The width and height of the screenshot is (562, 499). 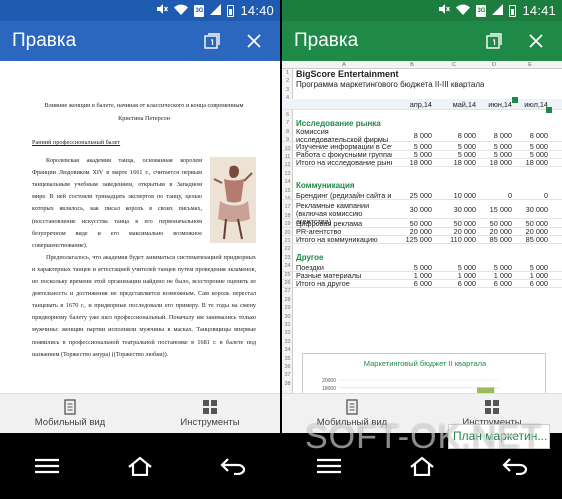 What do you see at coordinates (412, 196) in the screenshot?
I see `cell-value: 25 000` at bounding box center [412, 196].